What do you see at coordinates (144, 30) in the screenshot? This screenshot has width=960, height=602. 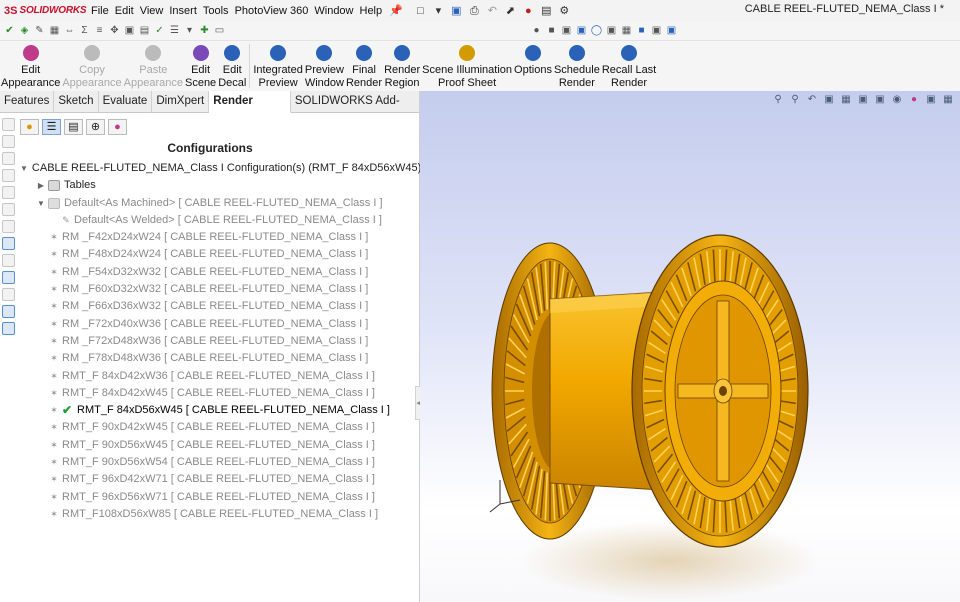 I see `table-icon: ▤` at bounding box center [144, 30].